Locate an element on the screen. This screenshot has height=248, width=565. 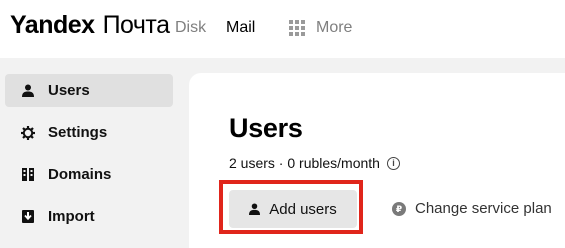
info-icon: i is located at coordinates (393, 163).